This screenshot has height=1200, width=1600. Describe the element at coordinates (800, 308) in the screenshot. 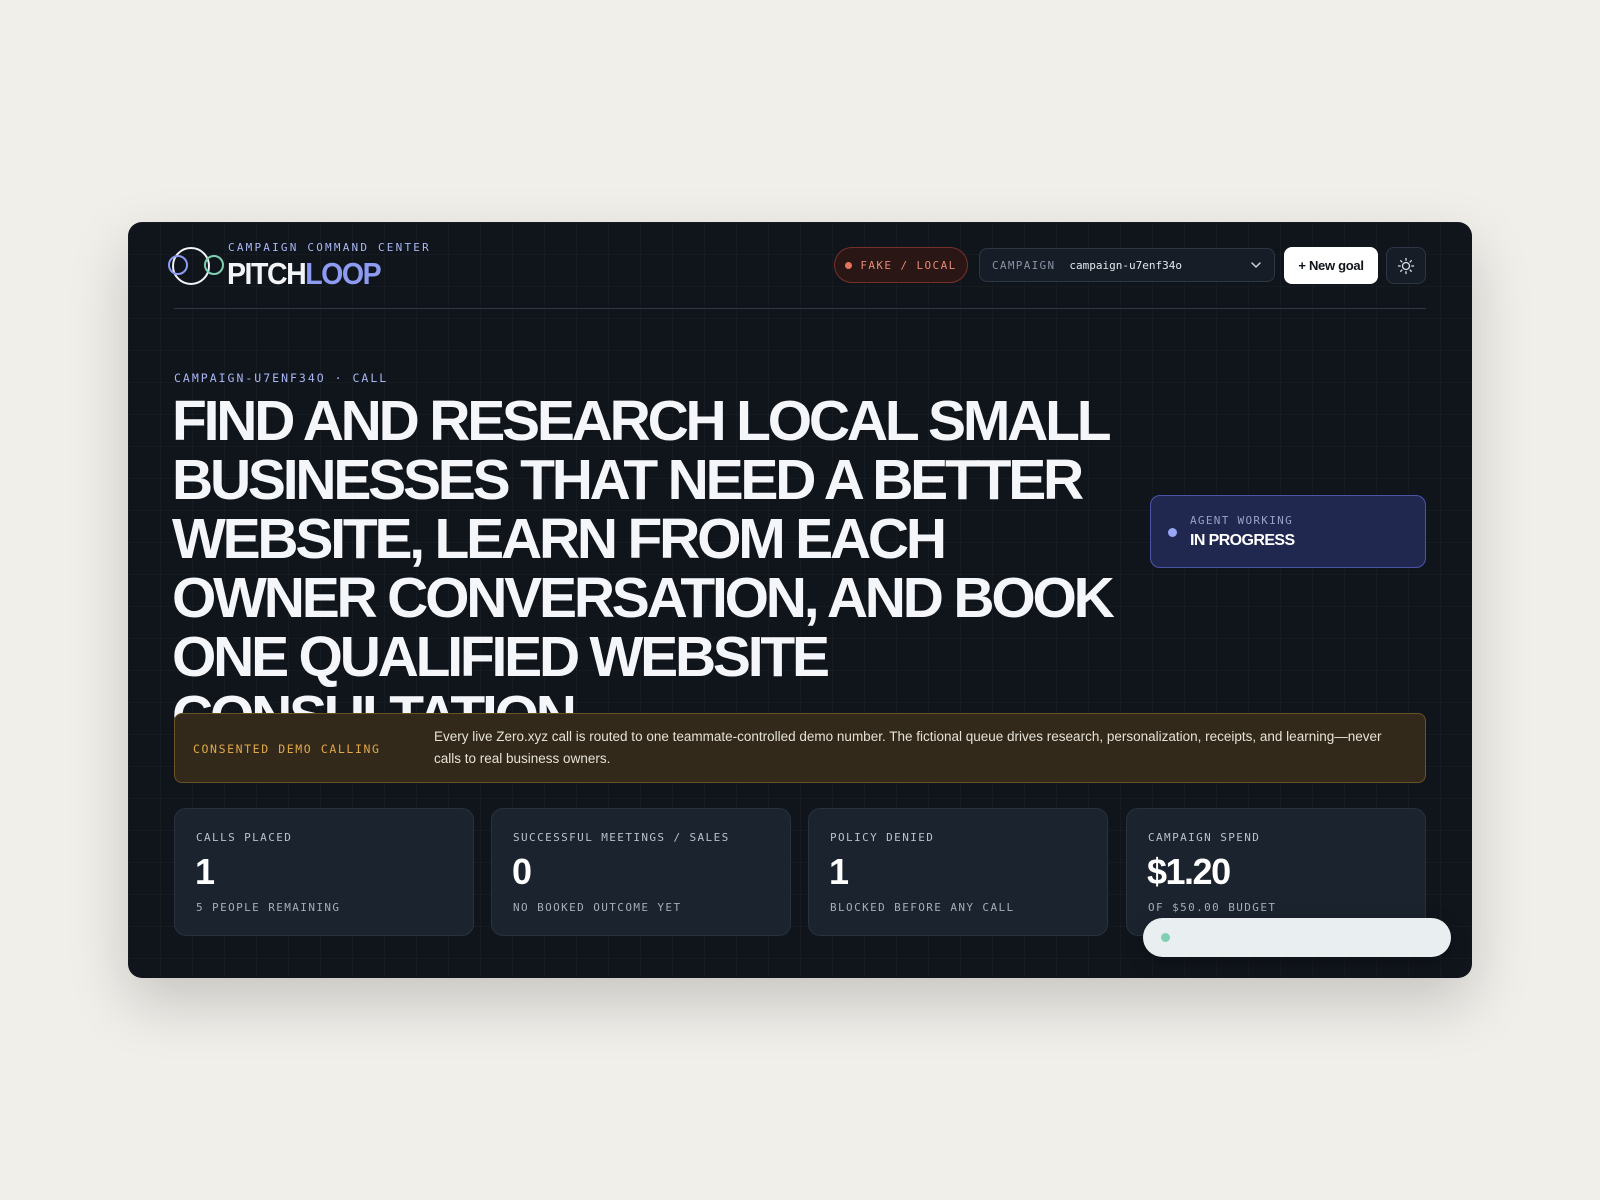

I see `header-divider` at that location.